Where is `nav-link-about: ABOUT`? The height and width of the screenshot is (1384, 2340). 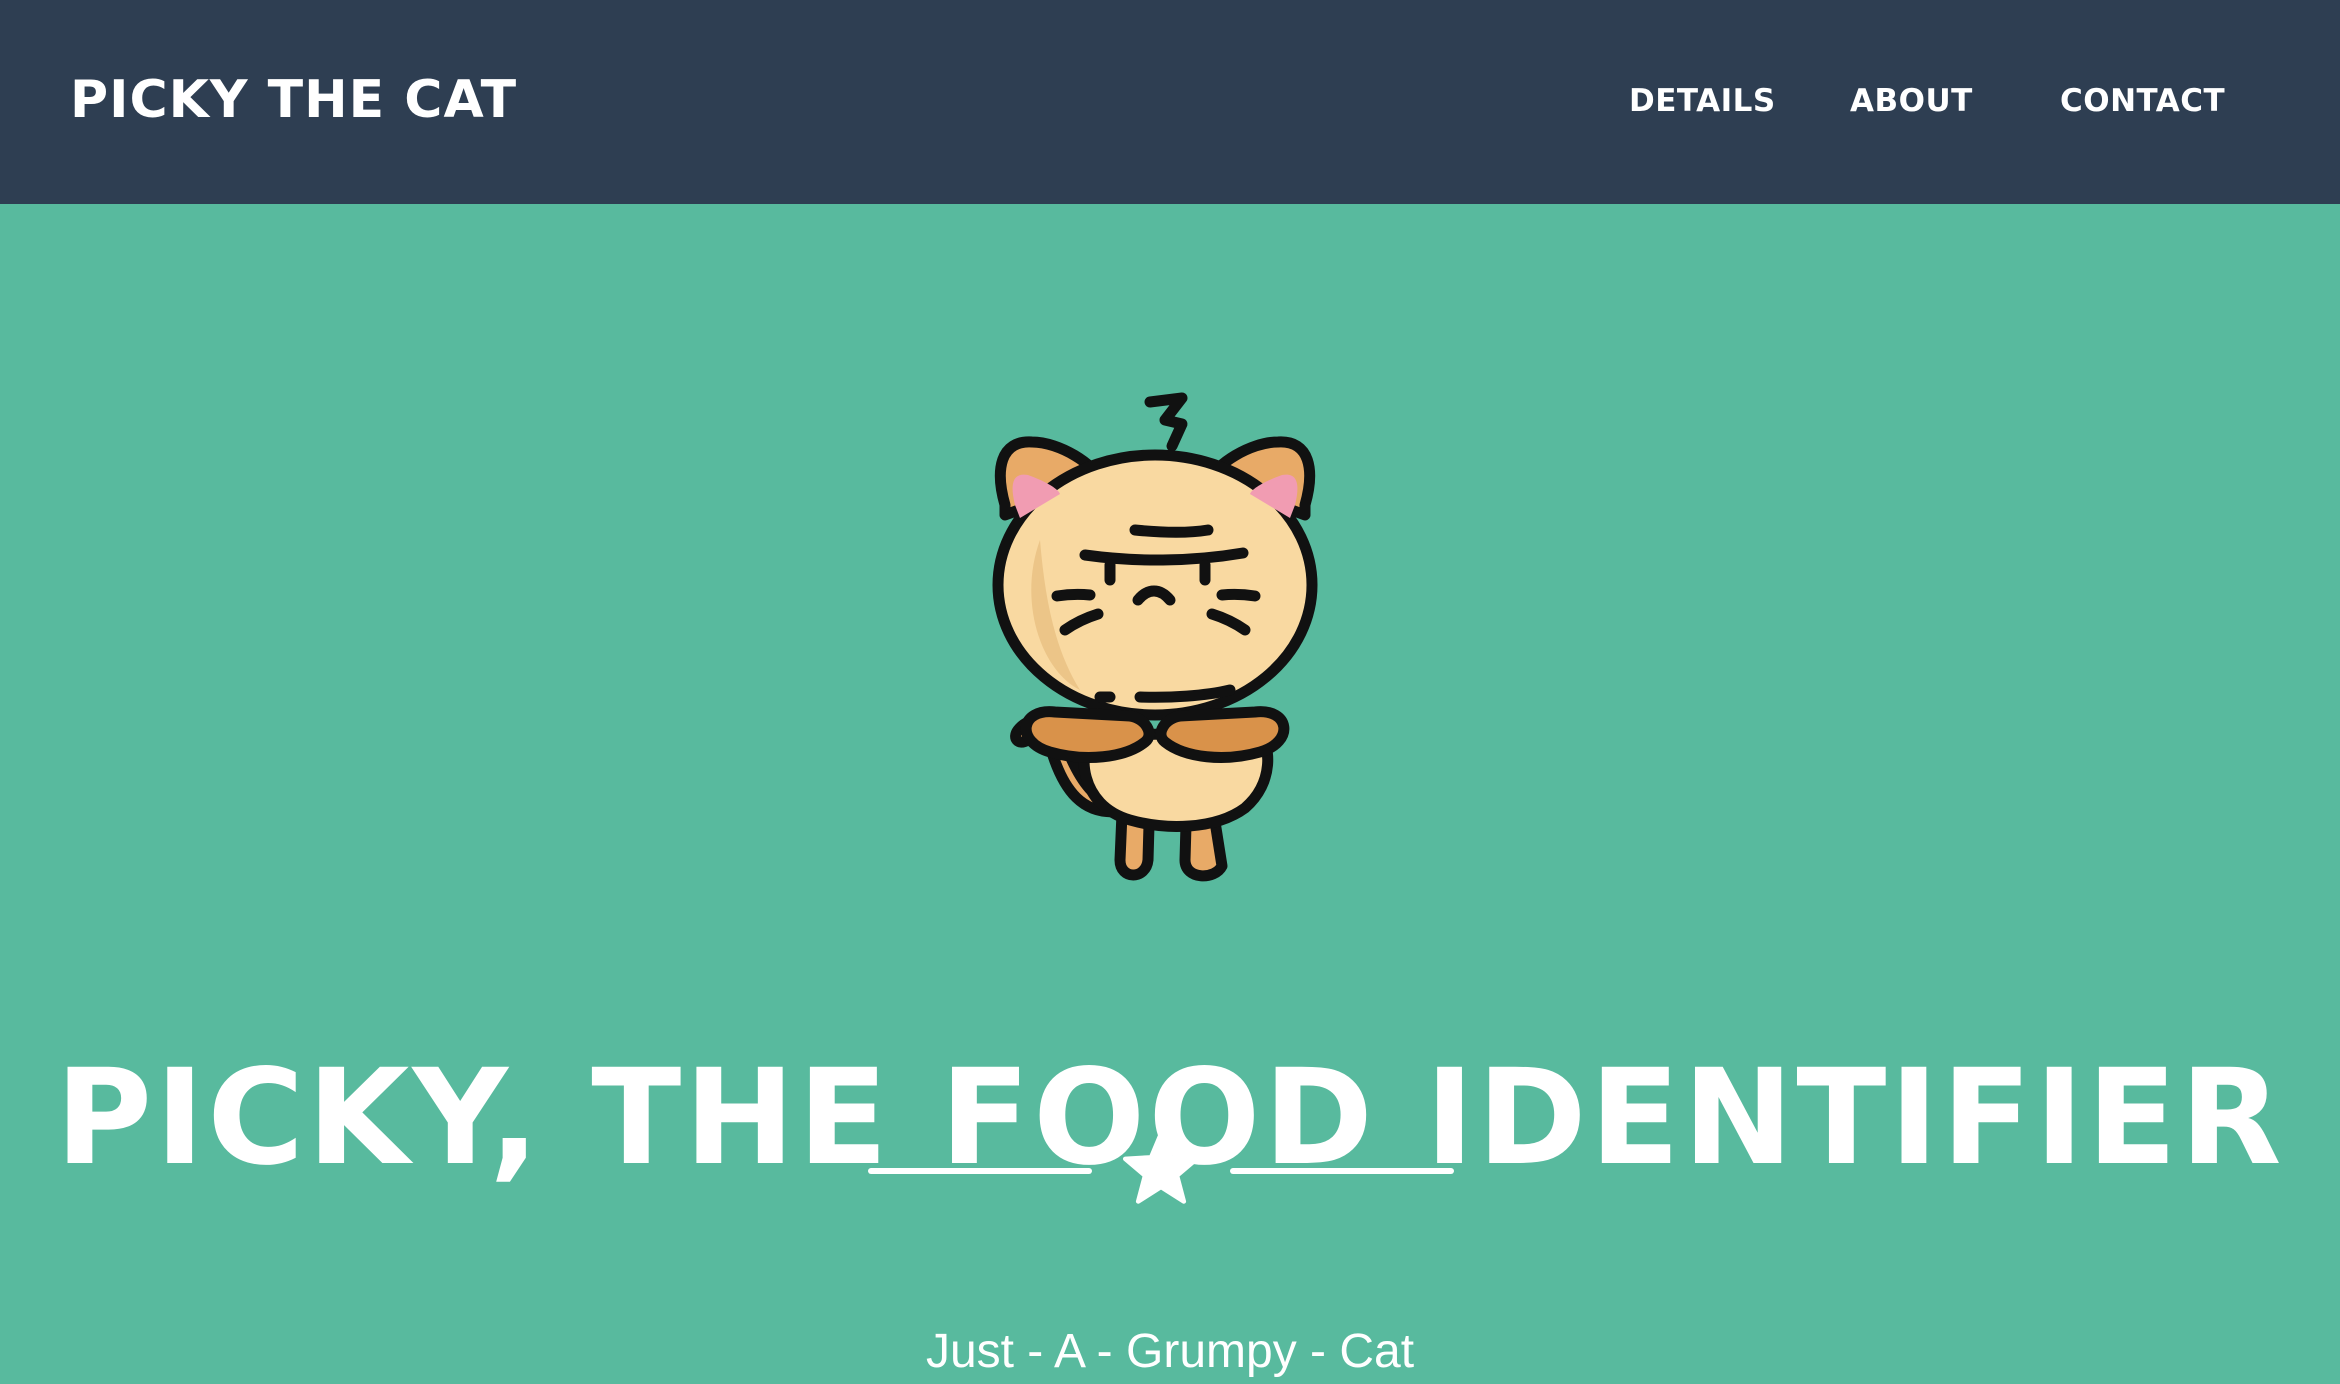
nav-link-about: ABOUT is located at coordinates (1911, 101).